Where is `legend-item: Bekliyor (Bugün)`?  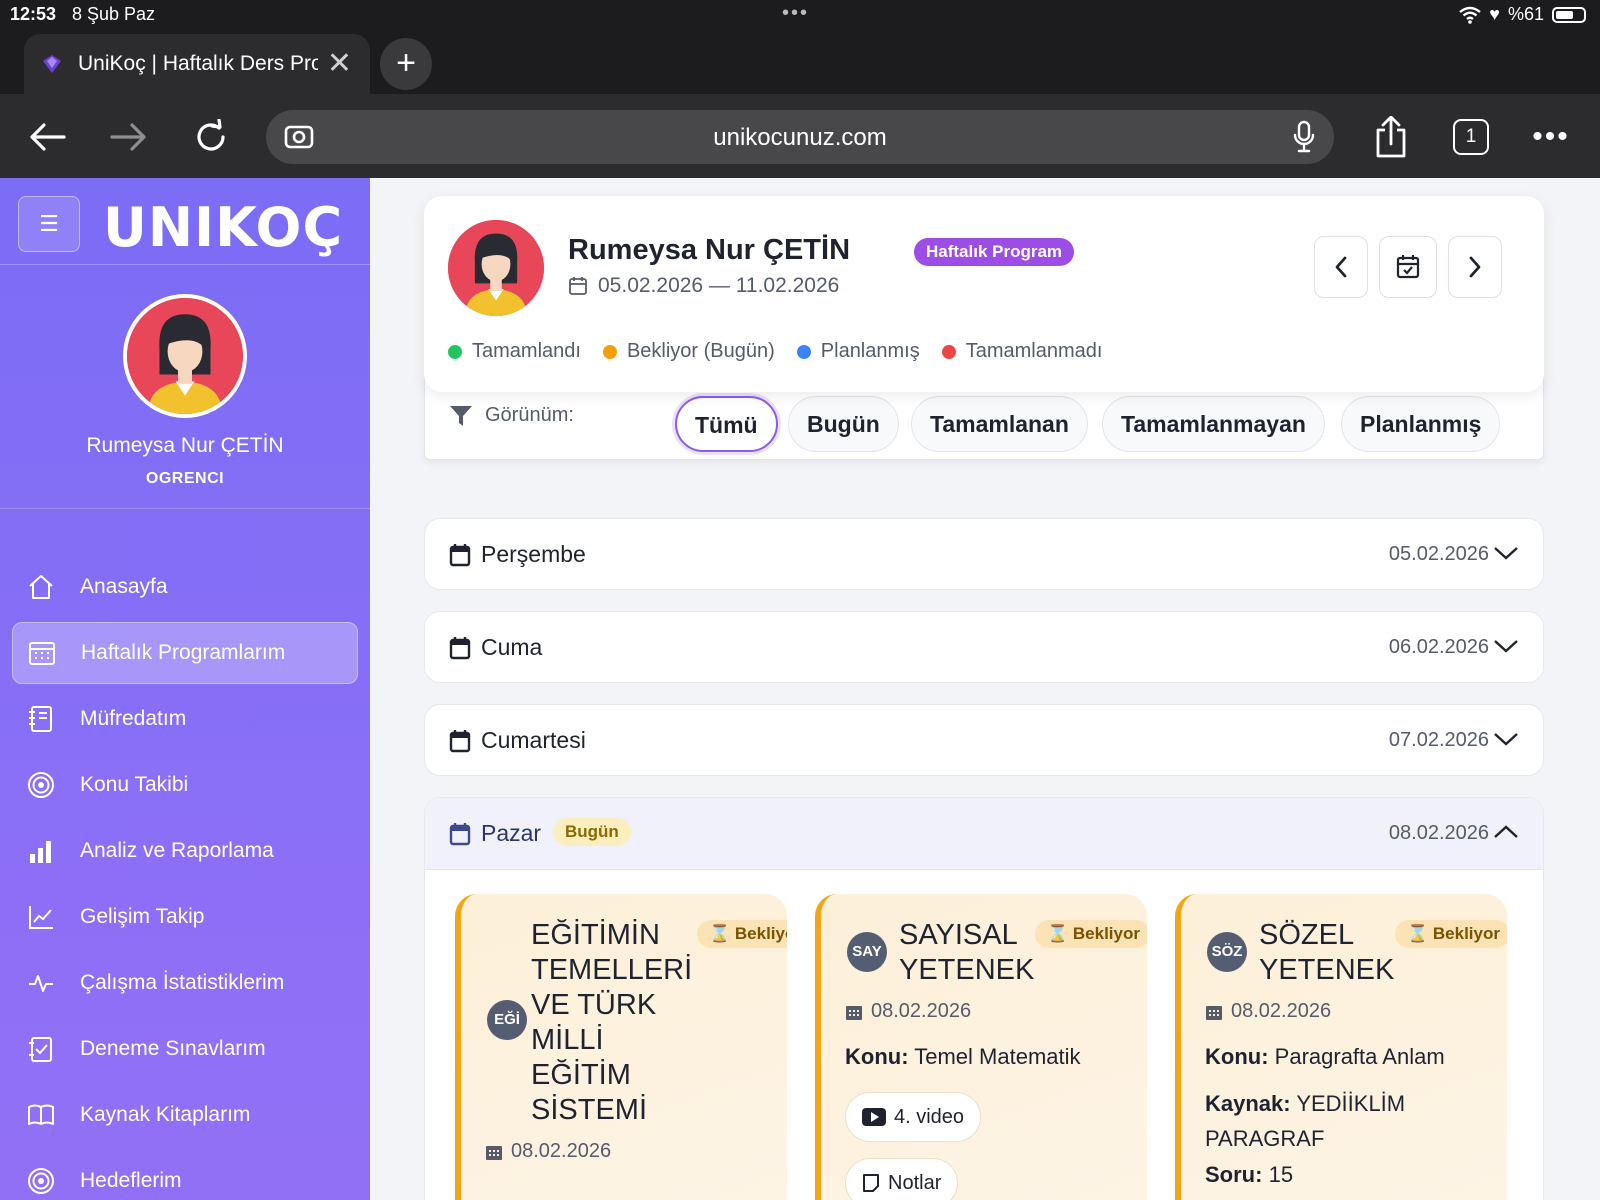 legend-item: Bekliyor (Bugün) is located at coordinates (688, 351).